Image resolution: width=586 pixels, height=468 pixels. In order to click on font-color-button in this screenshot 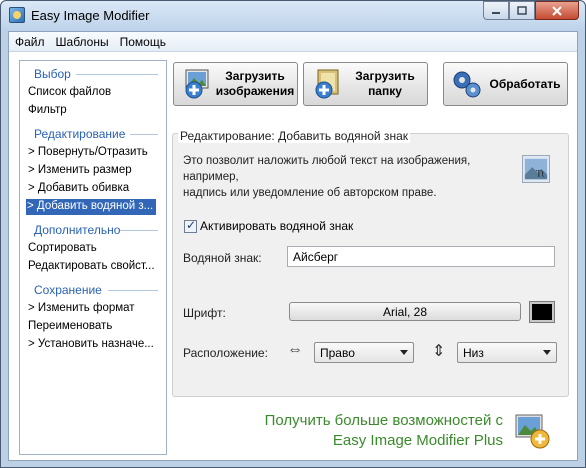, I will do `click(542, 312)`.